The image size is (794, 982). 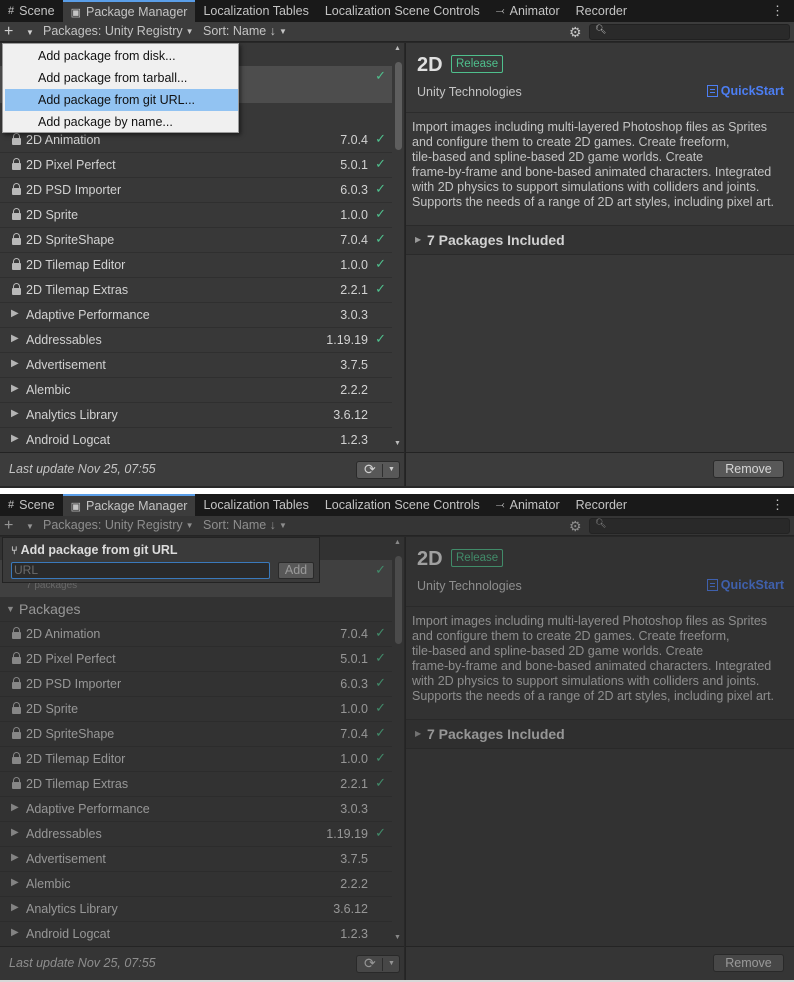 I want to click on grid-icon: #, so click(x=11, y=11).